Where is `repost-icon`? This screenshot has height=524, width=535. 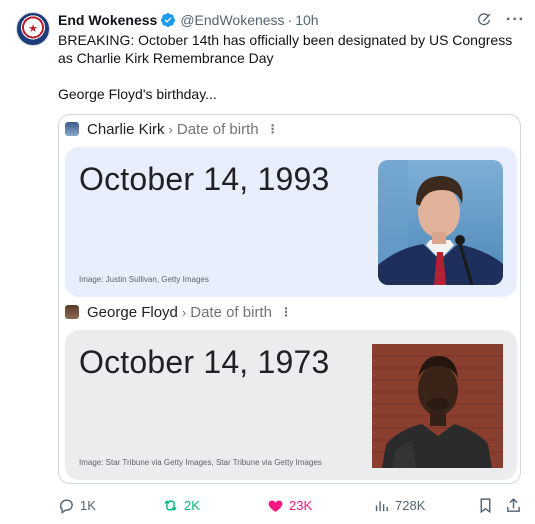 repost-icon is located at coordinates (170, 505).